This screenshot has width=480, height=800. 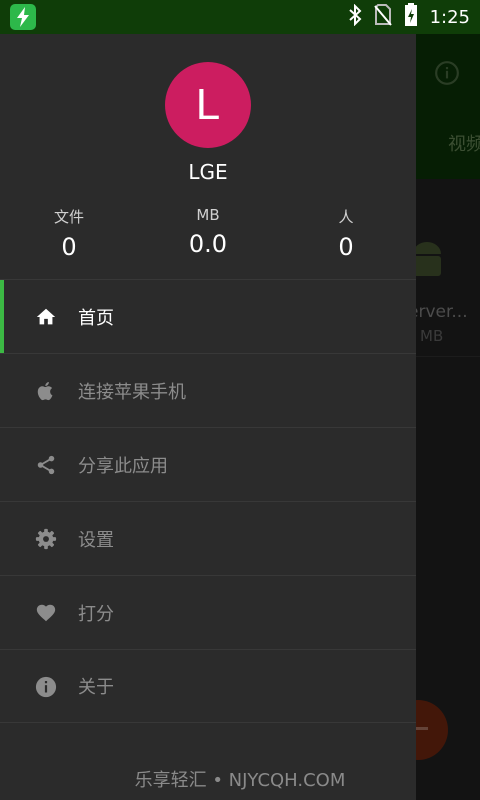 I want to click on charging-app-icon, so click(x=23, y=17).